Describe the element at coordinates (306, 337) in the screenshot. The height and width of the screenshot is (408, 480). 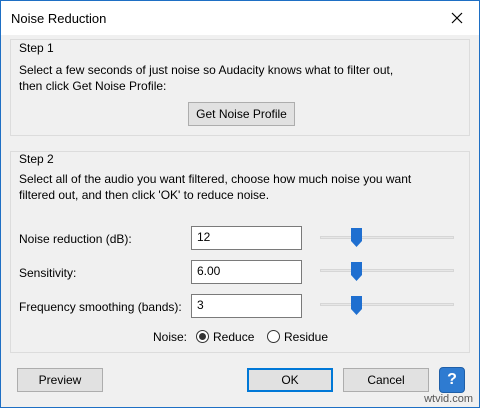
I see `residue-radio-label: Residue` at that location.